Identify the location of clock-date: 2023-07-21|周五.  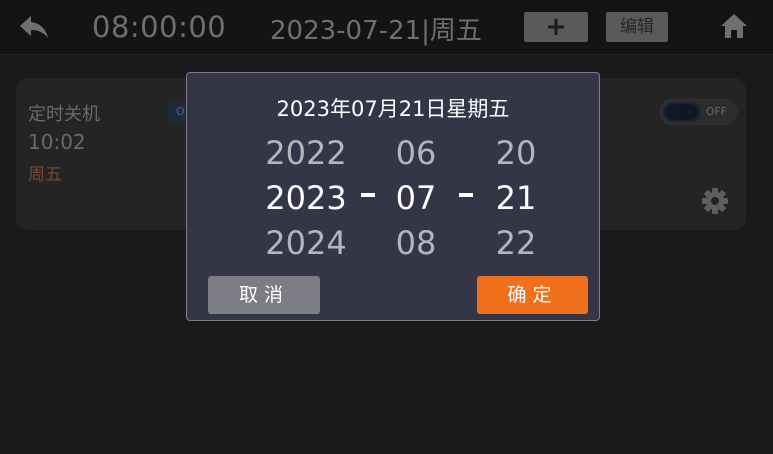
(376, 31).